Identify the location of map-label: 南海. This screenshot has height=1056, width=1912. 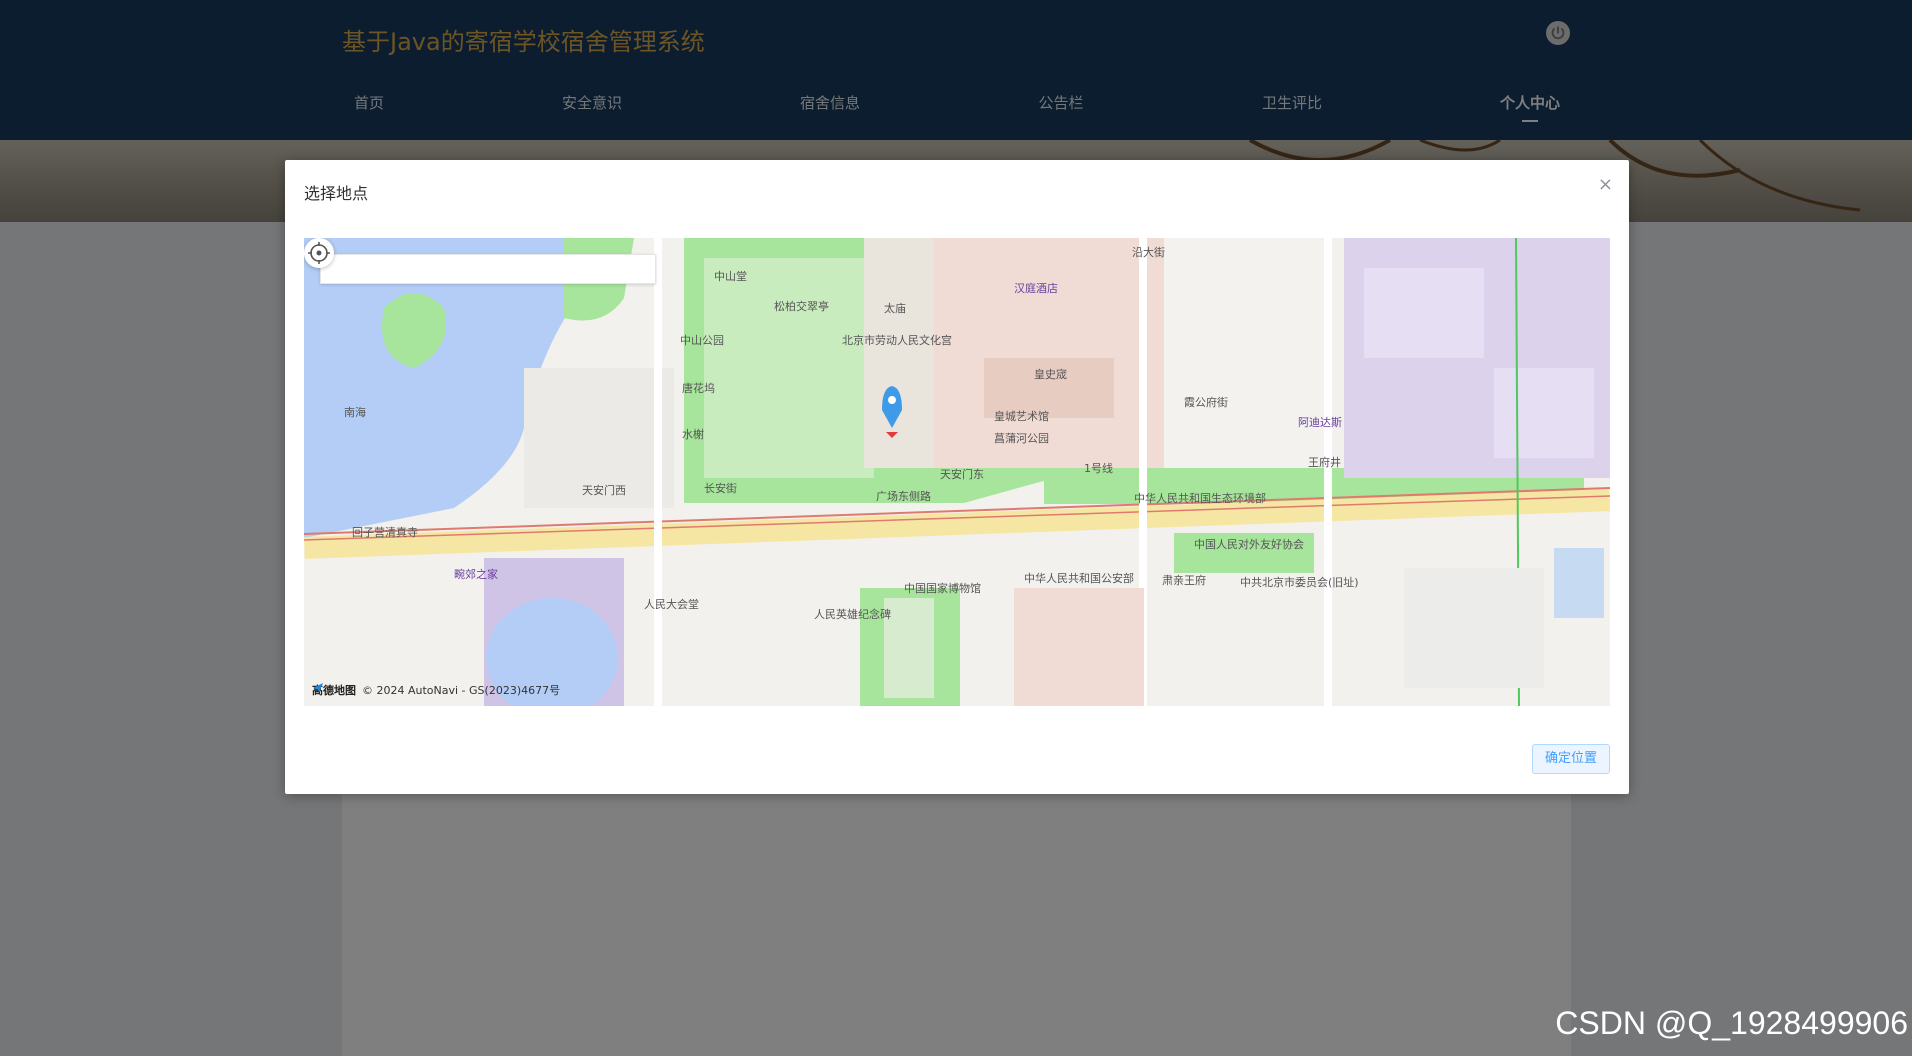
(355, 412).